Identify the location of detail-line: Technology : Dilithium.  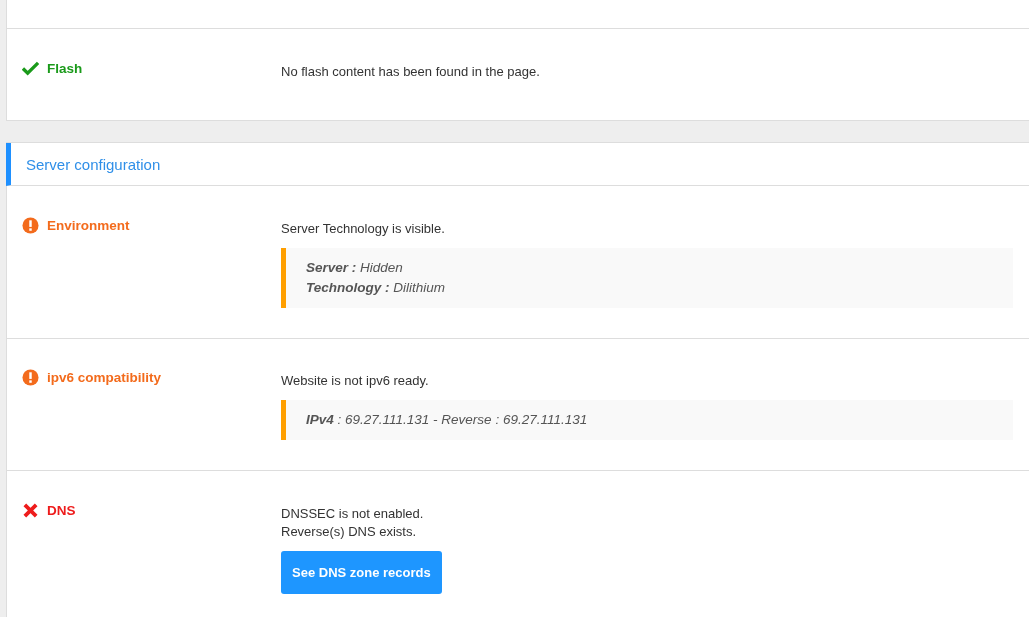
(376, 288).